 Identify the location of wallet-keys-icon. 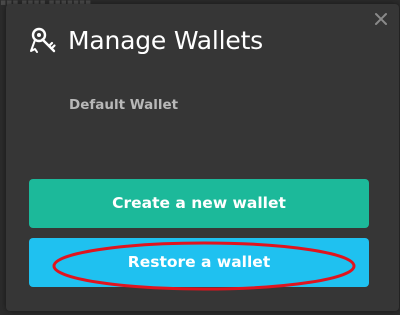
(43, 40).